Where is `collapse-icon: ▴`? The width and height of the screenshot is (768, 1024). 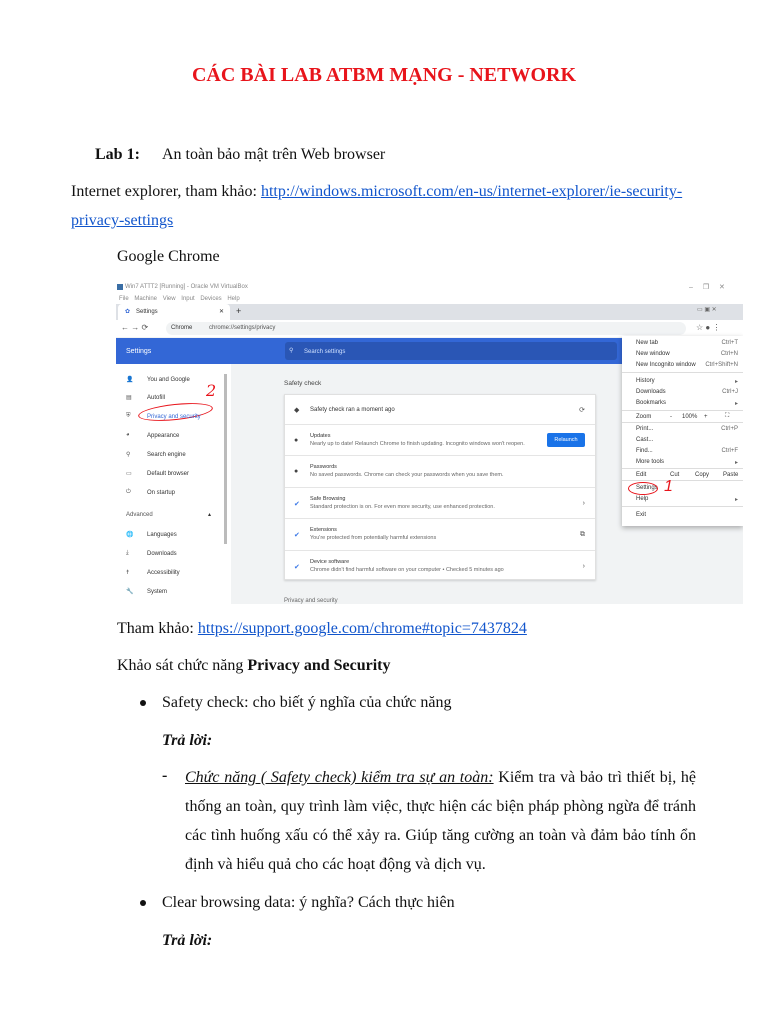
collapse-icon: ▴ is located at coordinates (210, 515).